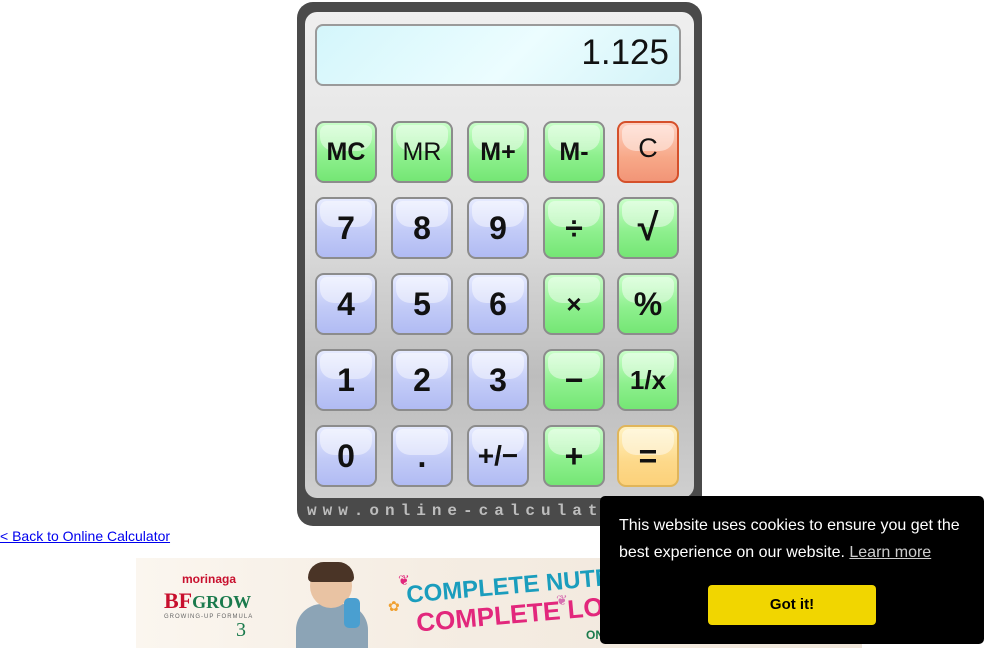 This screenshot has width=1000, height=660. Describe the element at coordinates (574, 456) in the screenshot. I see `add-button: +` at that location.